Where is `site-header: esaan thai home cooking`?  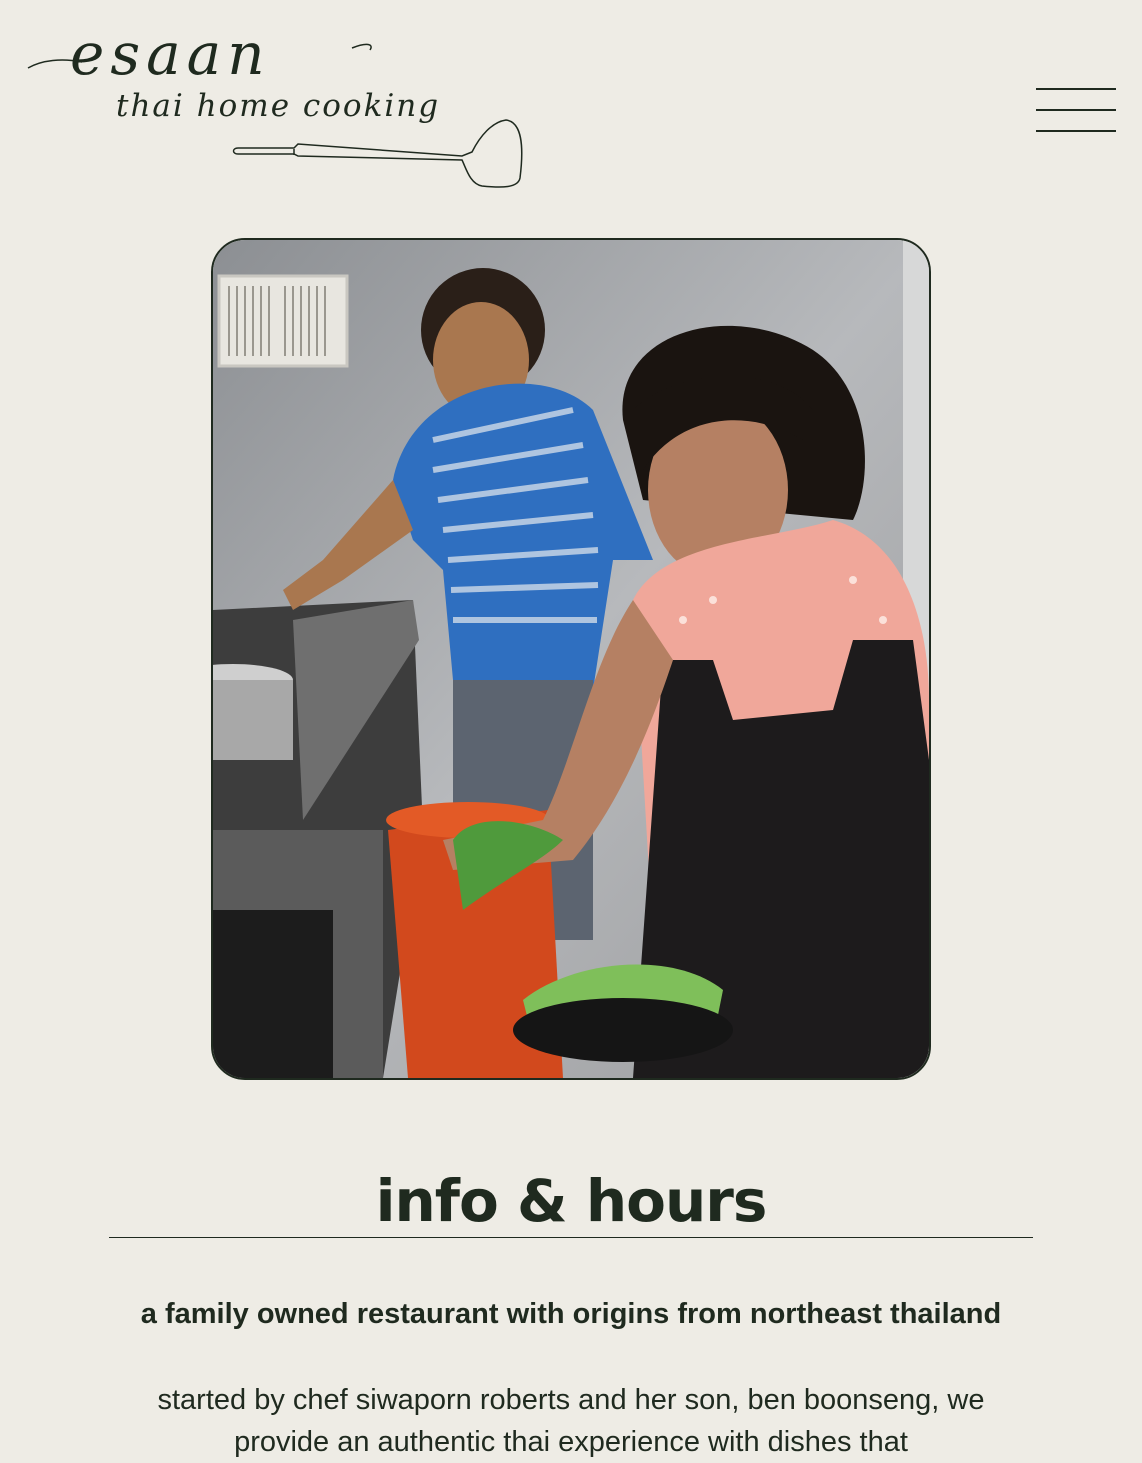
site-header: esaan thai home cooking is located at coordinates (571, 105).